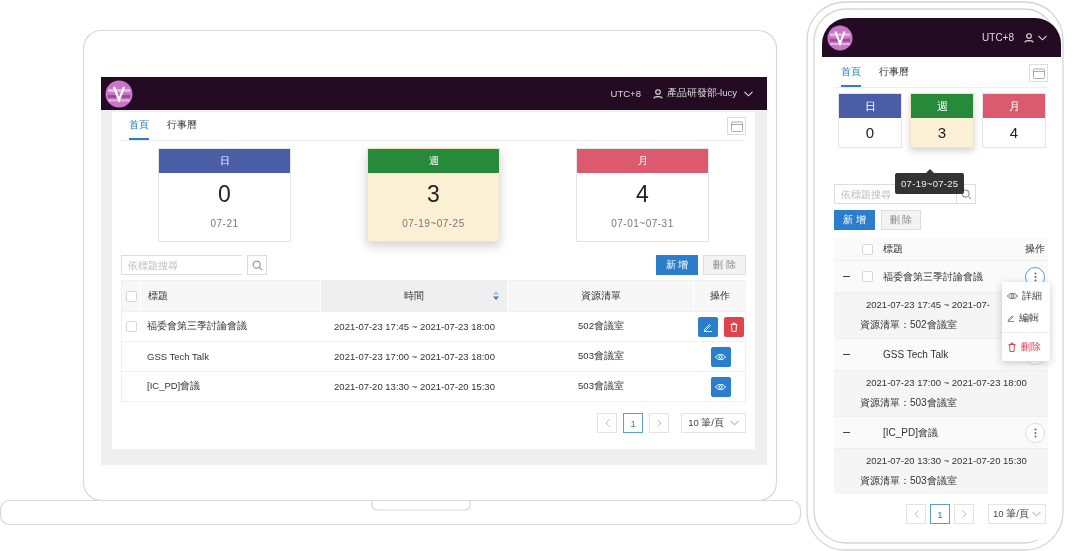 The height and width of the screenshot is (551, 1080). I want to click on date-range: 07-19~07-25, so click(433, 223).